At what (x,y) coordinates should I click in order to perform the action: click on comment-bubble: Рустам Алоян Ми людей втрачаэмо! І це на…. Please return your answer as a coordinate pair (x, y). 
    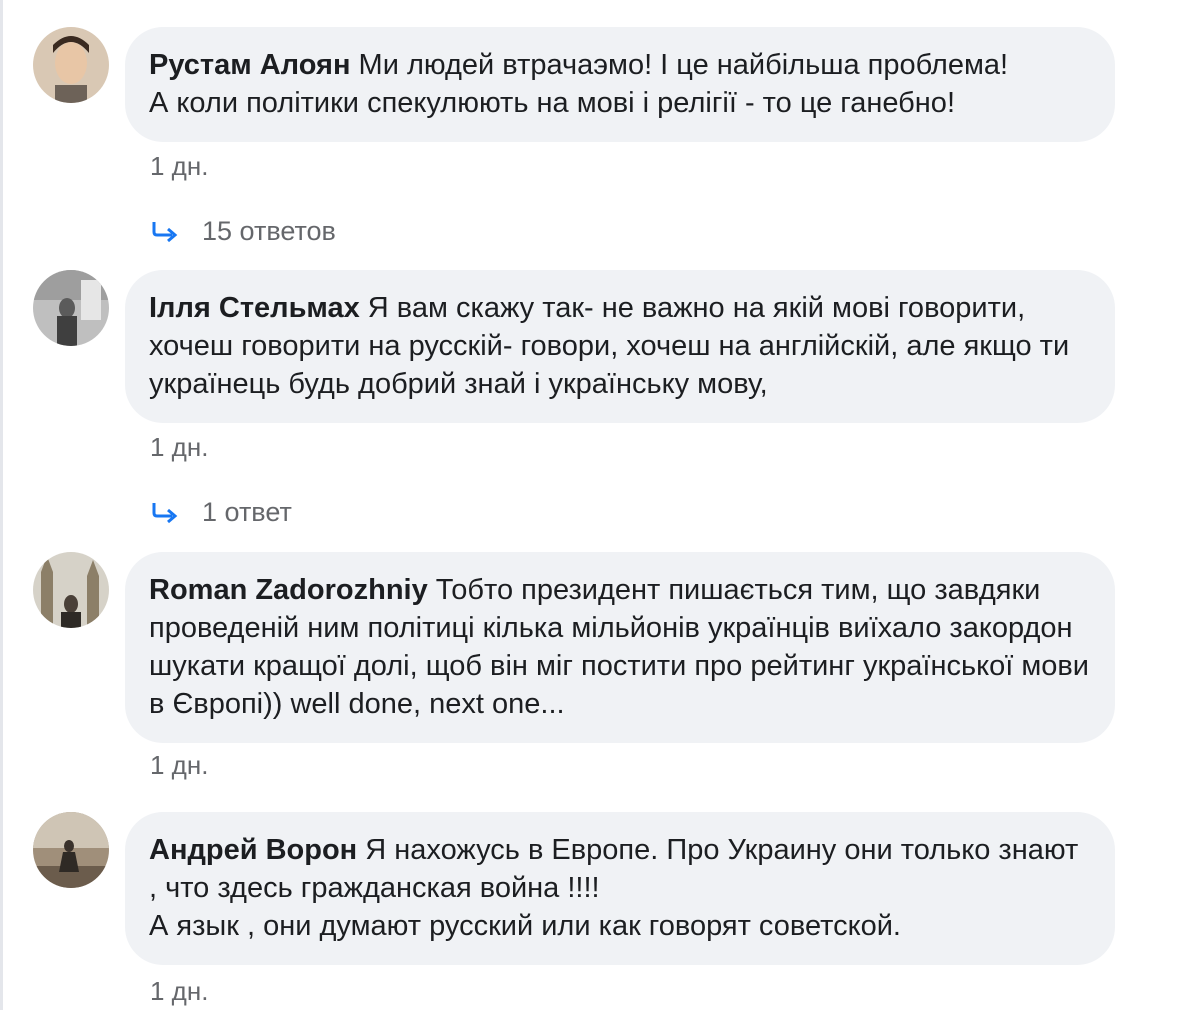
    Looking at the image, I should click on (620, 84).